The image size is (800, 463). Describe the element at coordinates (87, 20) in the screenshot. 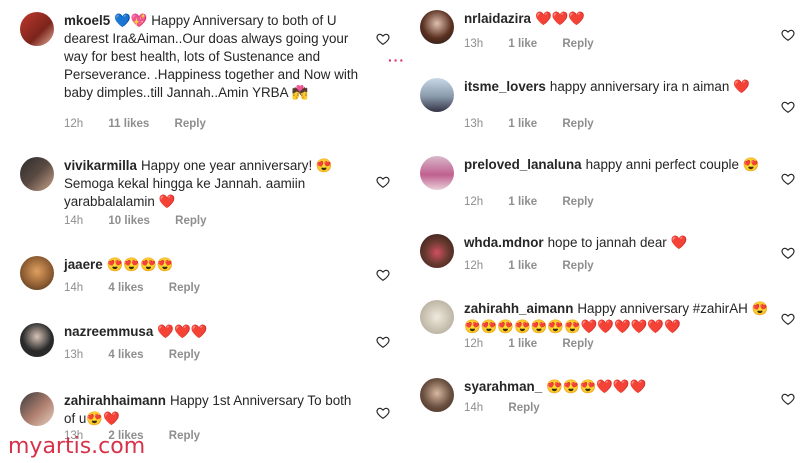

I see `comment-username: mkoel5` at that location.